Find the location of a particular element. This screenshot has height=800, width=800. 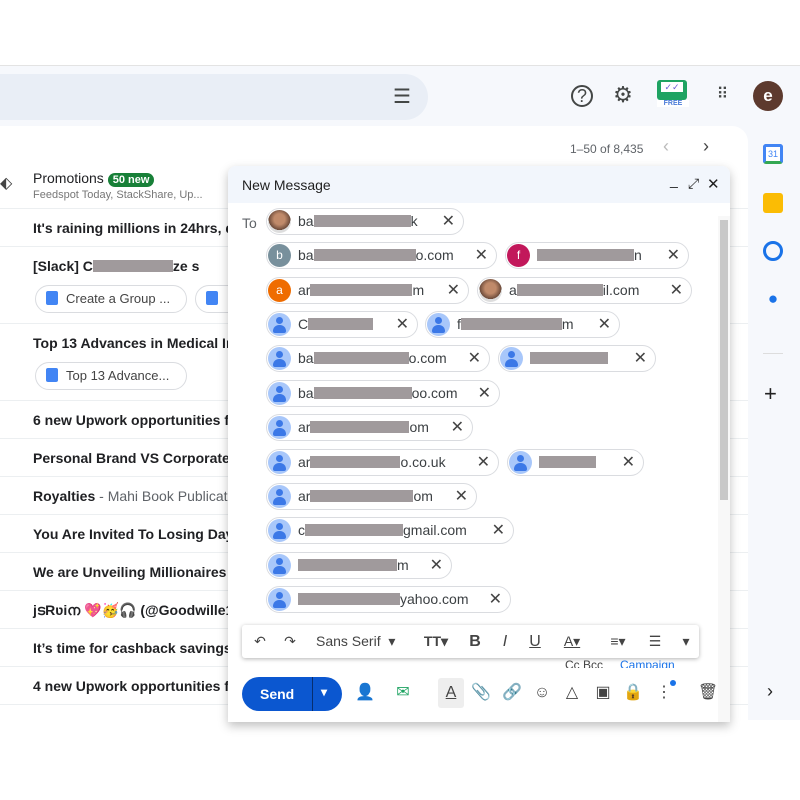

campaign-link: Campaign is located at coordinates (647, 663).